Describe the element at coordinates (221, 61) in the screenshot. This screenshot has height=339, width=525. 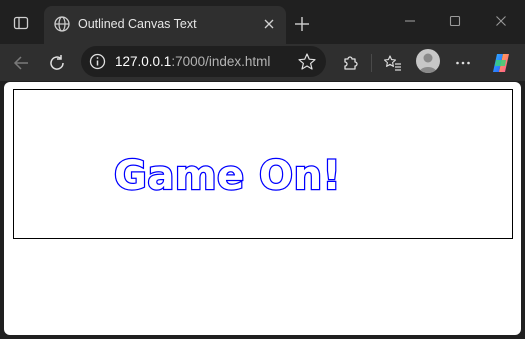
I see `url-path: :7000/index.html` at that location.